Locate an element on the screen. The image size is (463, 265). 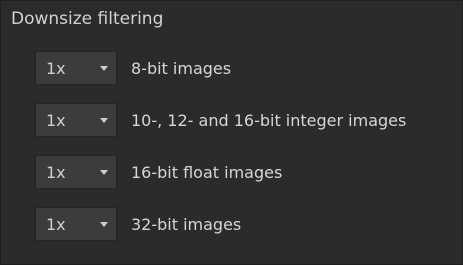
section-title: Downsize filtering is located at coordinates (87, 19).